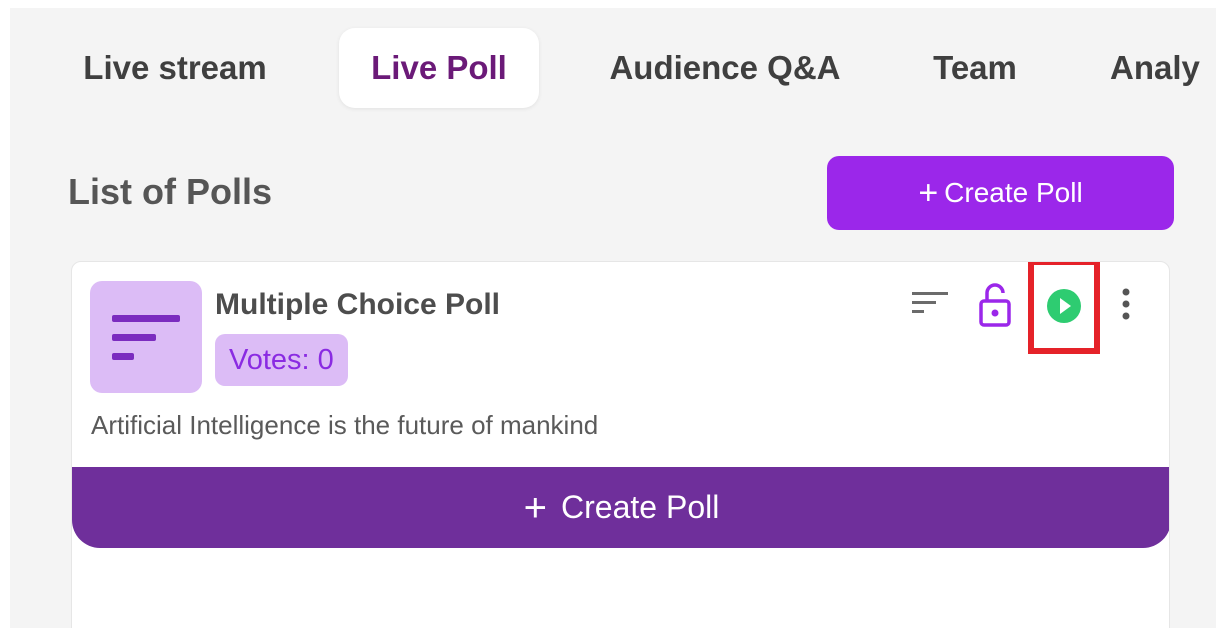  I want to click on lines-icon, so click(146, 337).